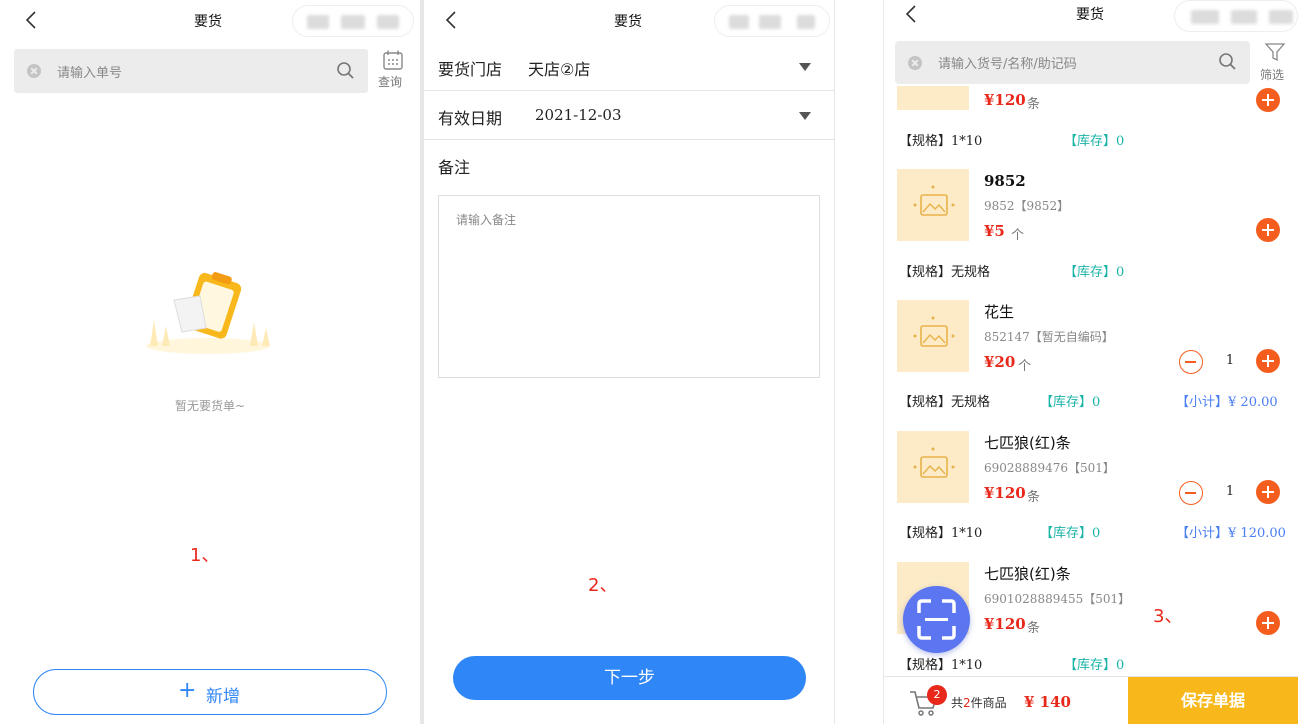  What do you see at coordinates (187, 690) in the screenshot?
I see `plus-icon: +` at bounding box center [187, 690].